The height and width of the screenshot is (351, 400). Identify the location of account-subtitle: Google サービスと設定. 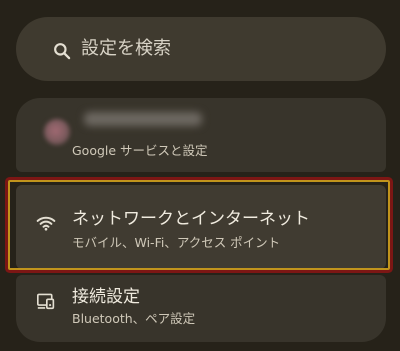
(140, 150).